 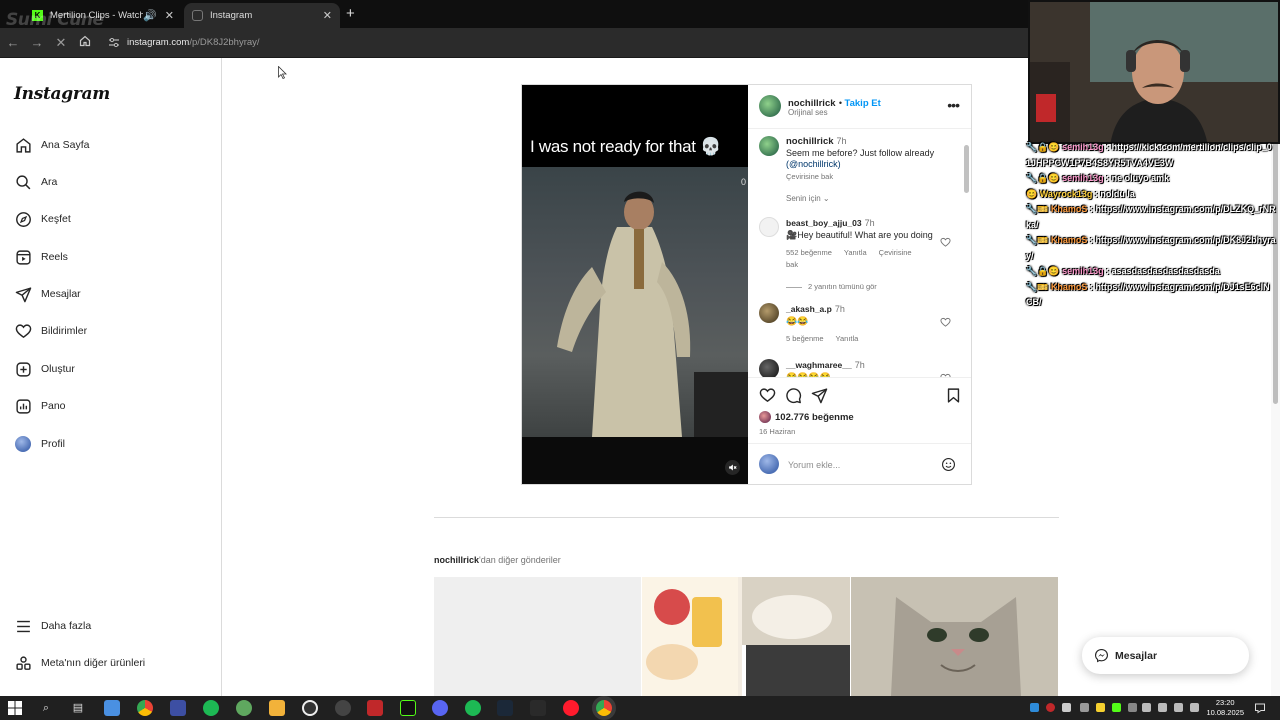 What do you see at coordinates (819, 395) in the screenshot?
I see `share-send-icon` at bounding box center [819, 395].